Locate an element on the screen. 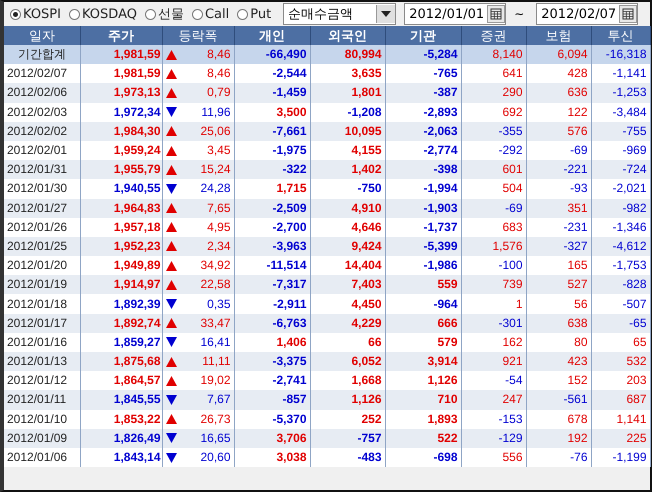 This screenshot has height=492, width=652. table-cell: 122 is located at coordinates (558, 112).